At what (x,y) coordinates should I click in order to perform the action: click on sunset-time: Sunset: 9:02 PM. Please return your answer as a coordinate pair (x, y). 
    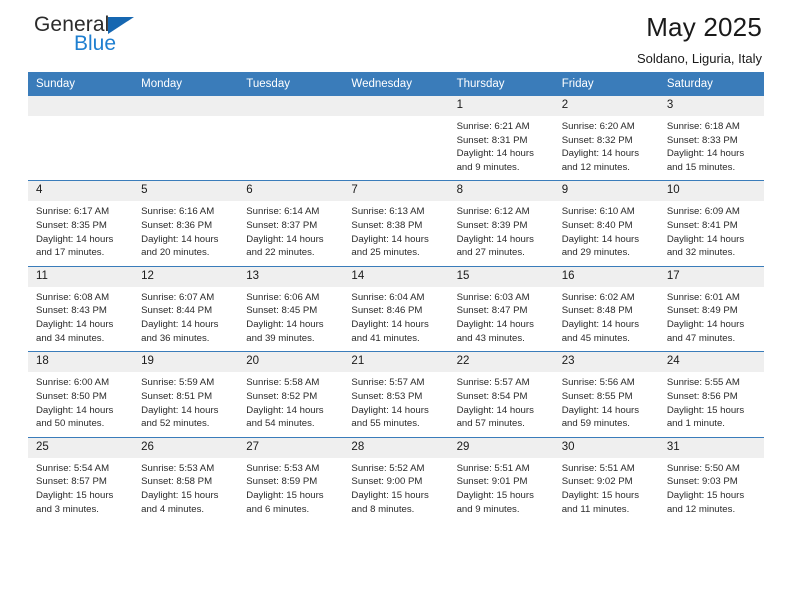
    Looking at the image, I should click on (597, 482).